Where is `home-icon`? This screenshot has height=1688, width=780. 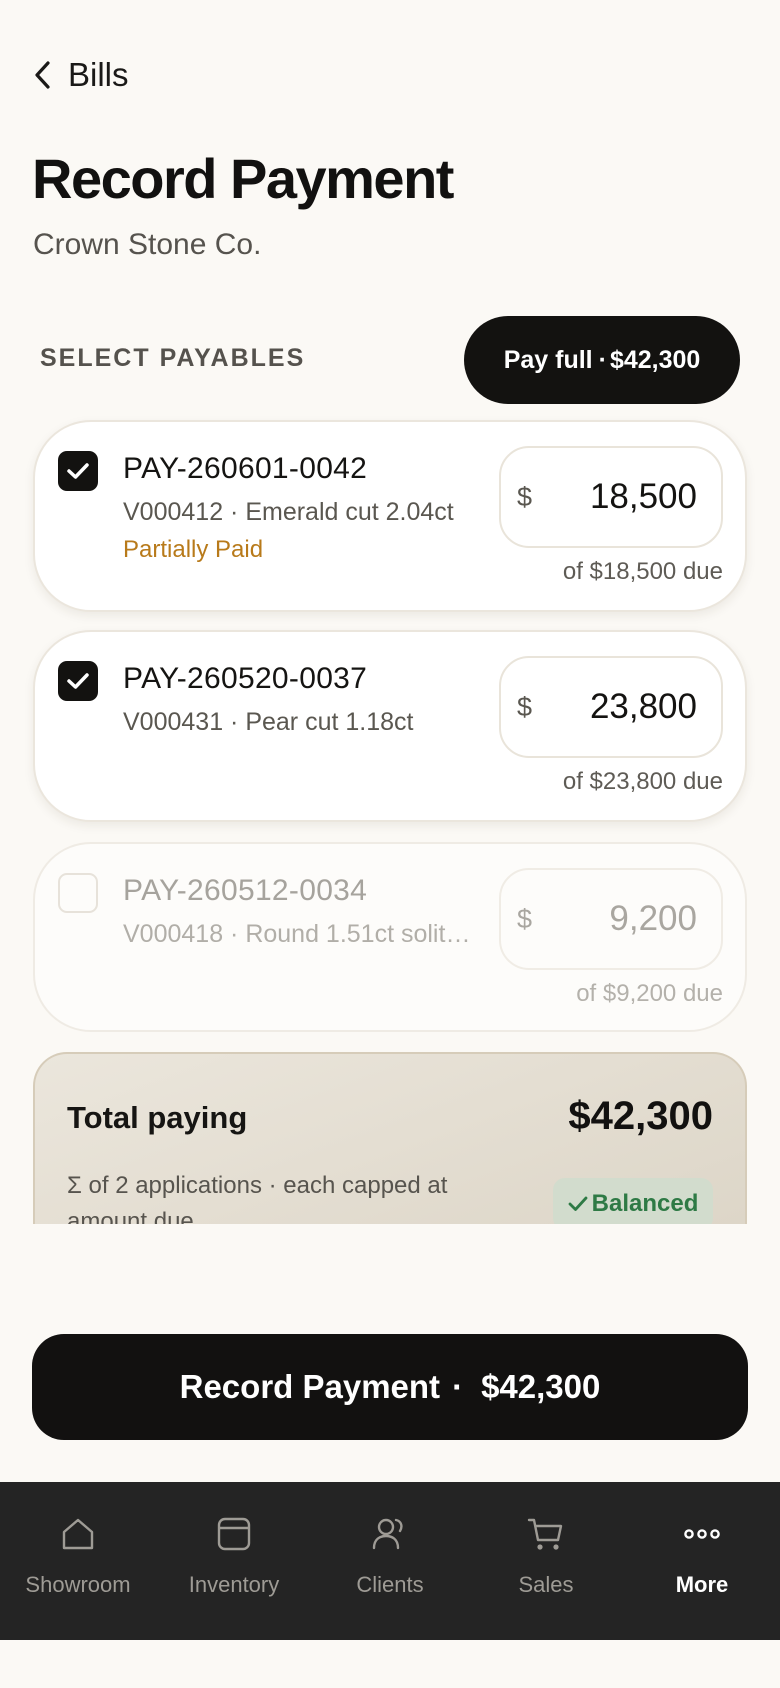
home-icon is located at coordinates (78, 1534).